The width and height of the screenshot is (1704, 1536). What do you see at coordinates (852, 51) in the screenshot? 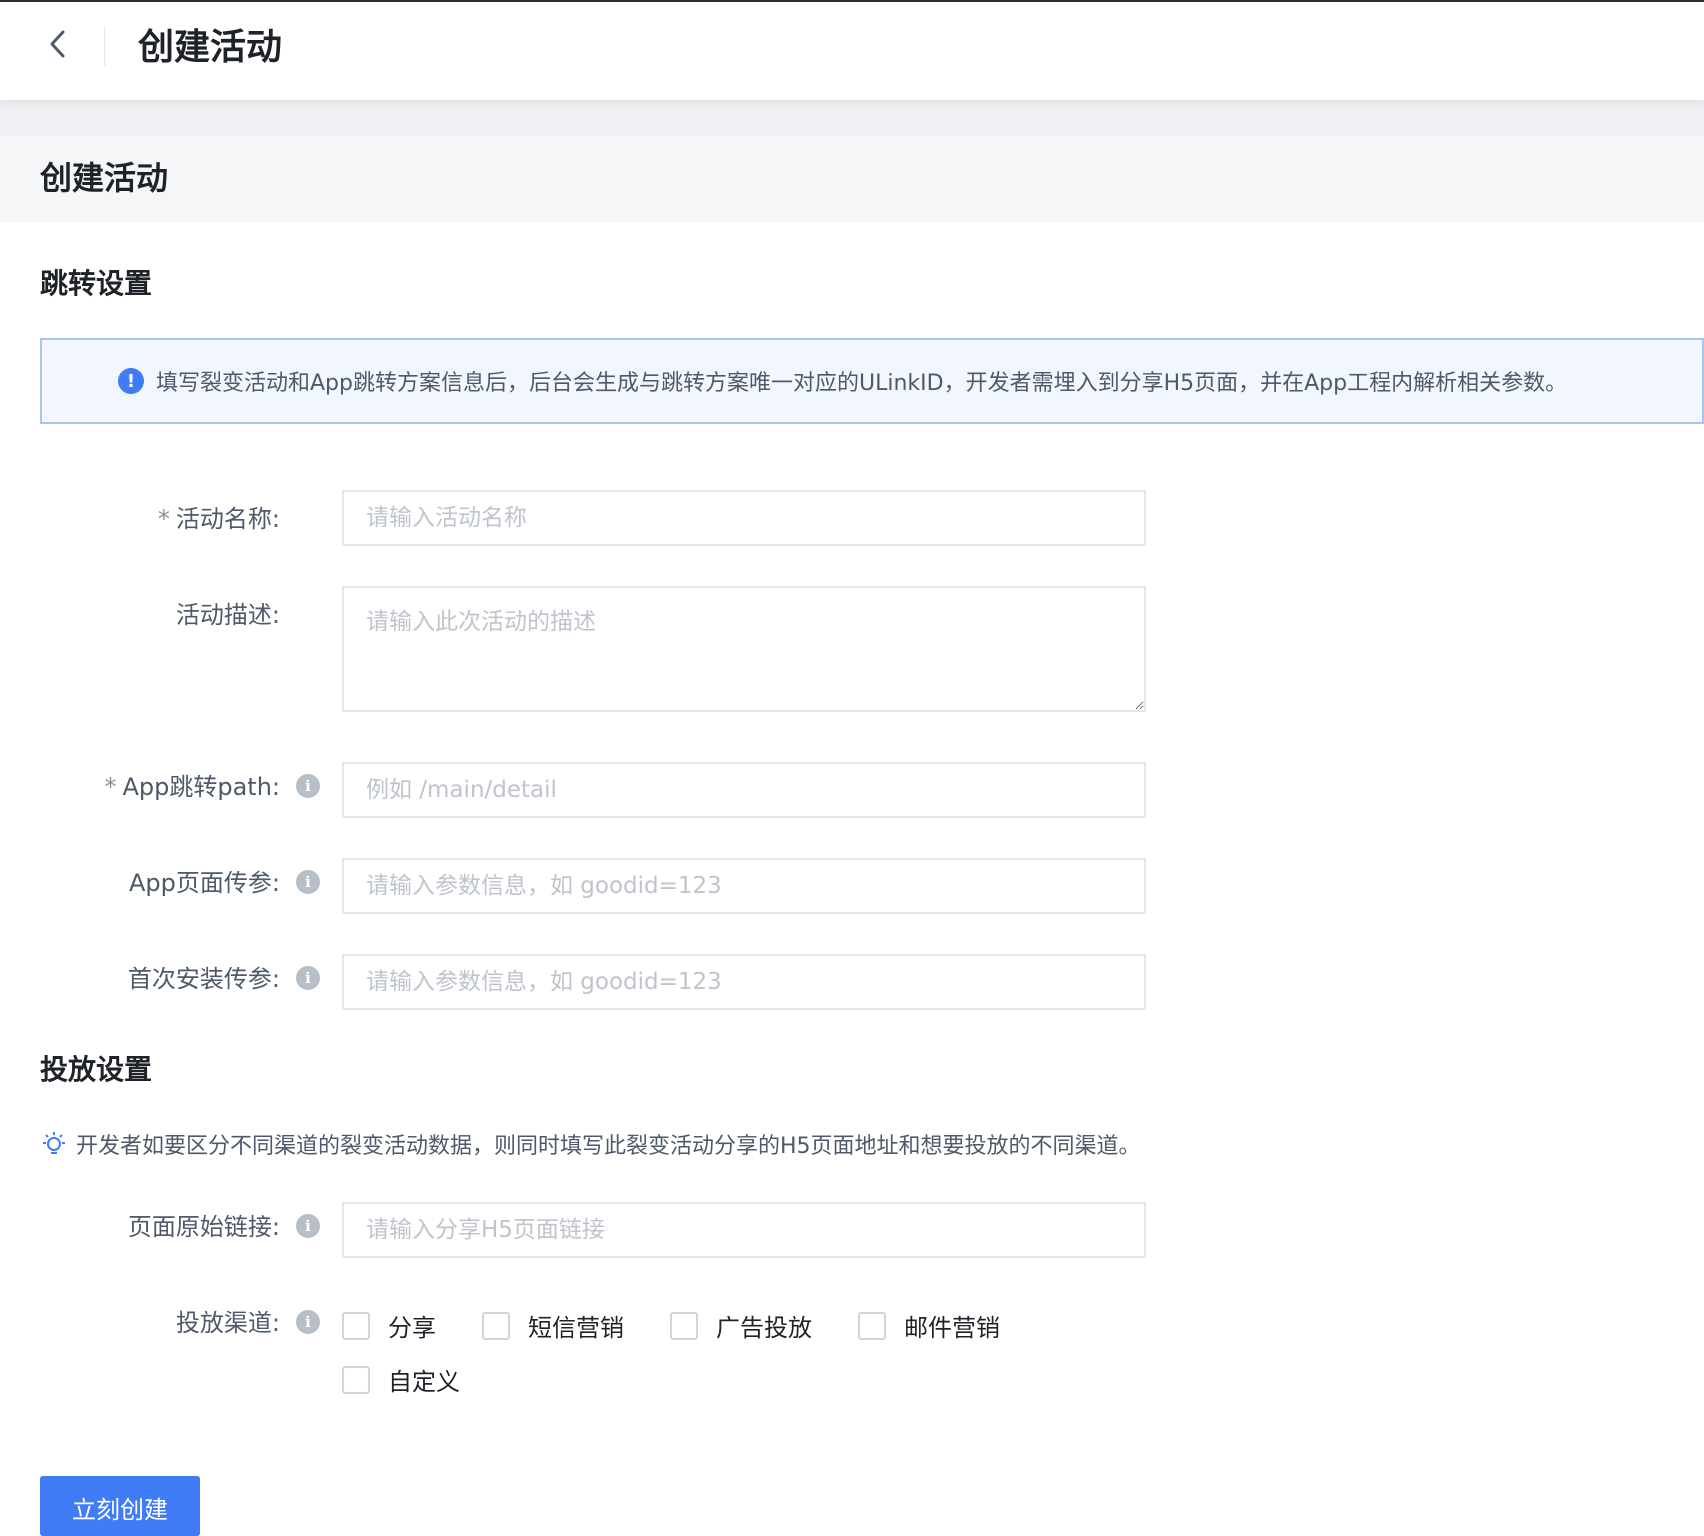
I see `top-header: 创建活动` at bounding box center [852, 51].